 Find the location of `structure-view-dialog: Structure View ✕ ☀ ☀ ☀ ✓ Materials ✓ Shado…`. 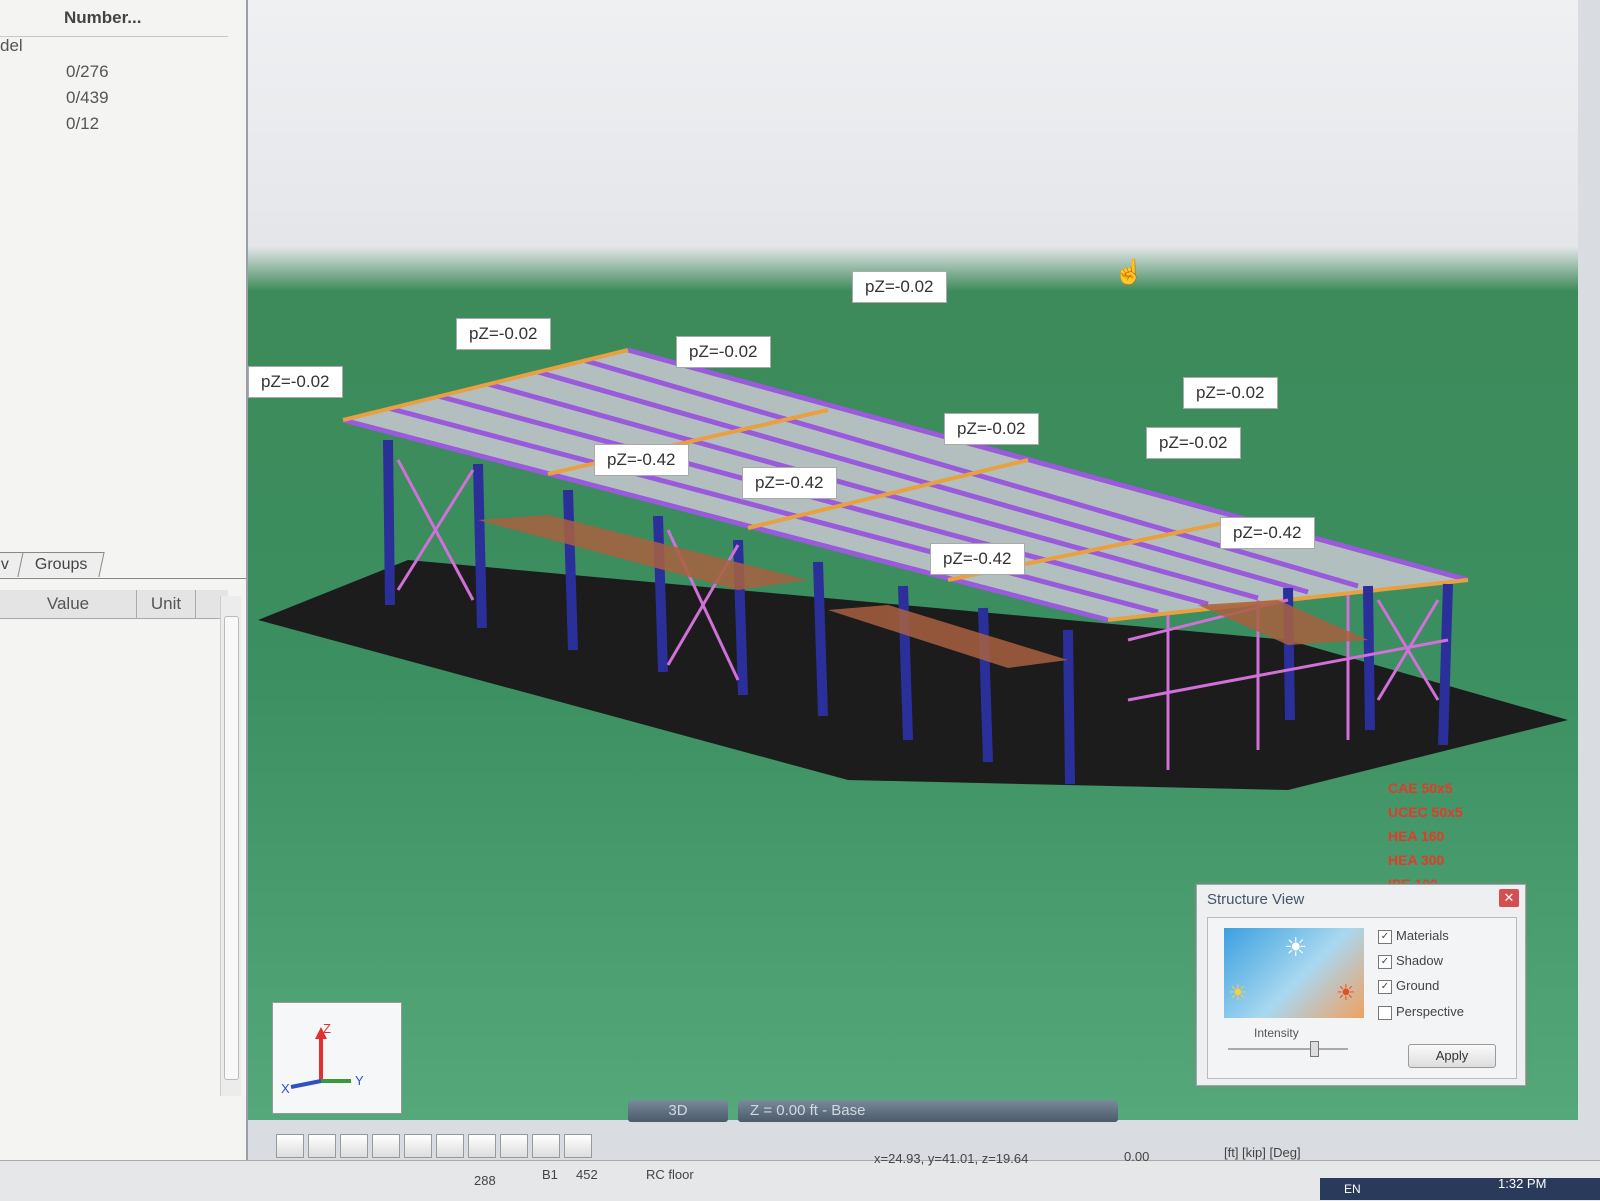

structure-view-dialog: Structure View ✕ ☀ ☀ ☀ ✓ Materials ✓ Shado… is located at coordinates (1361, 985).